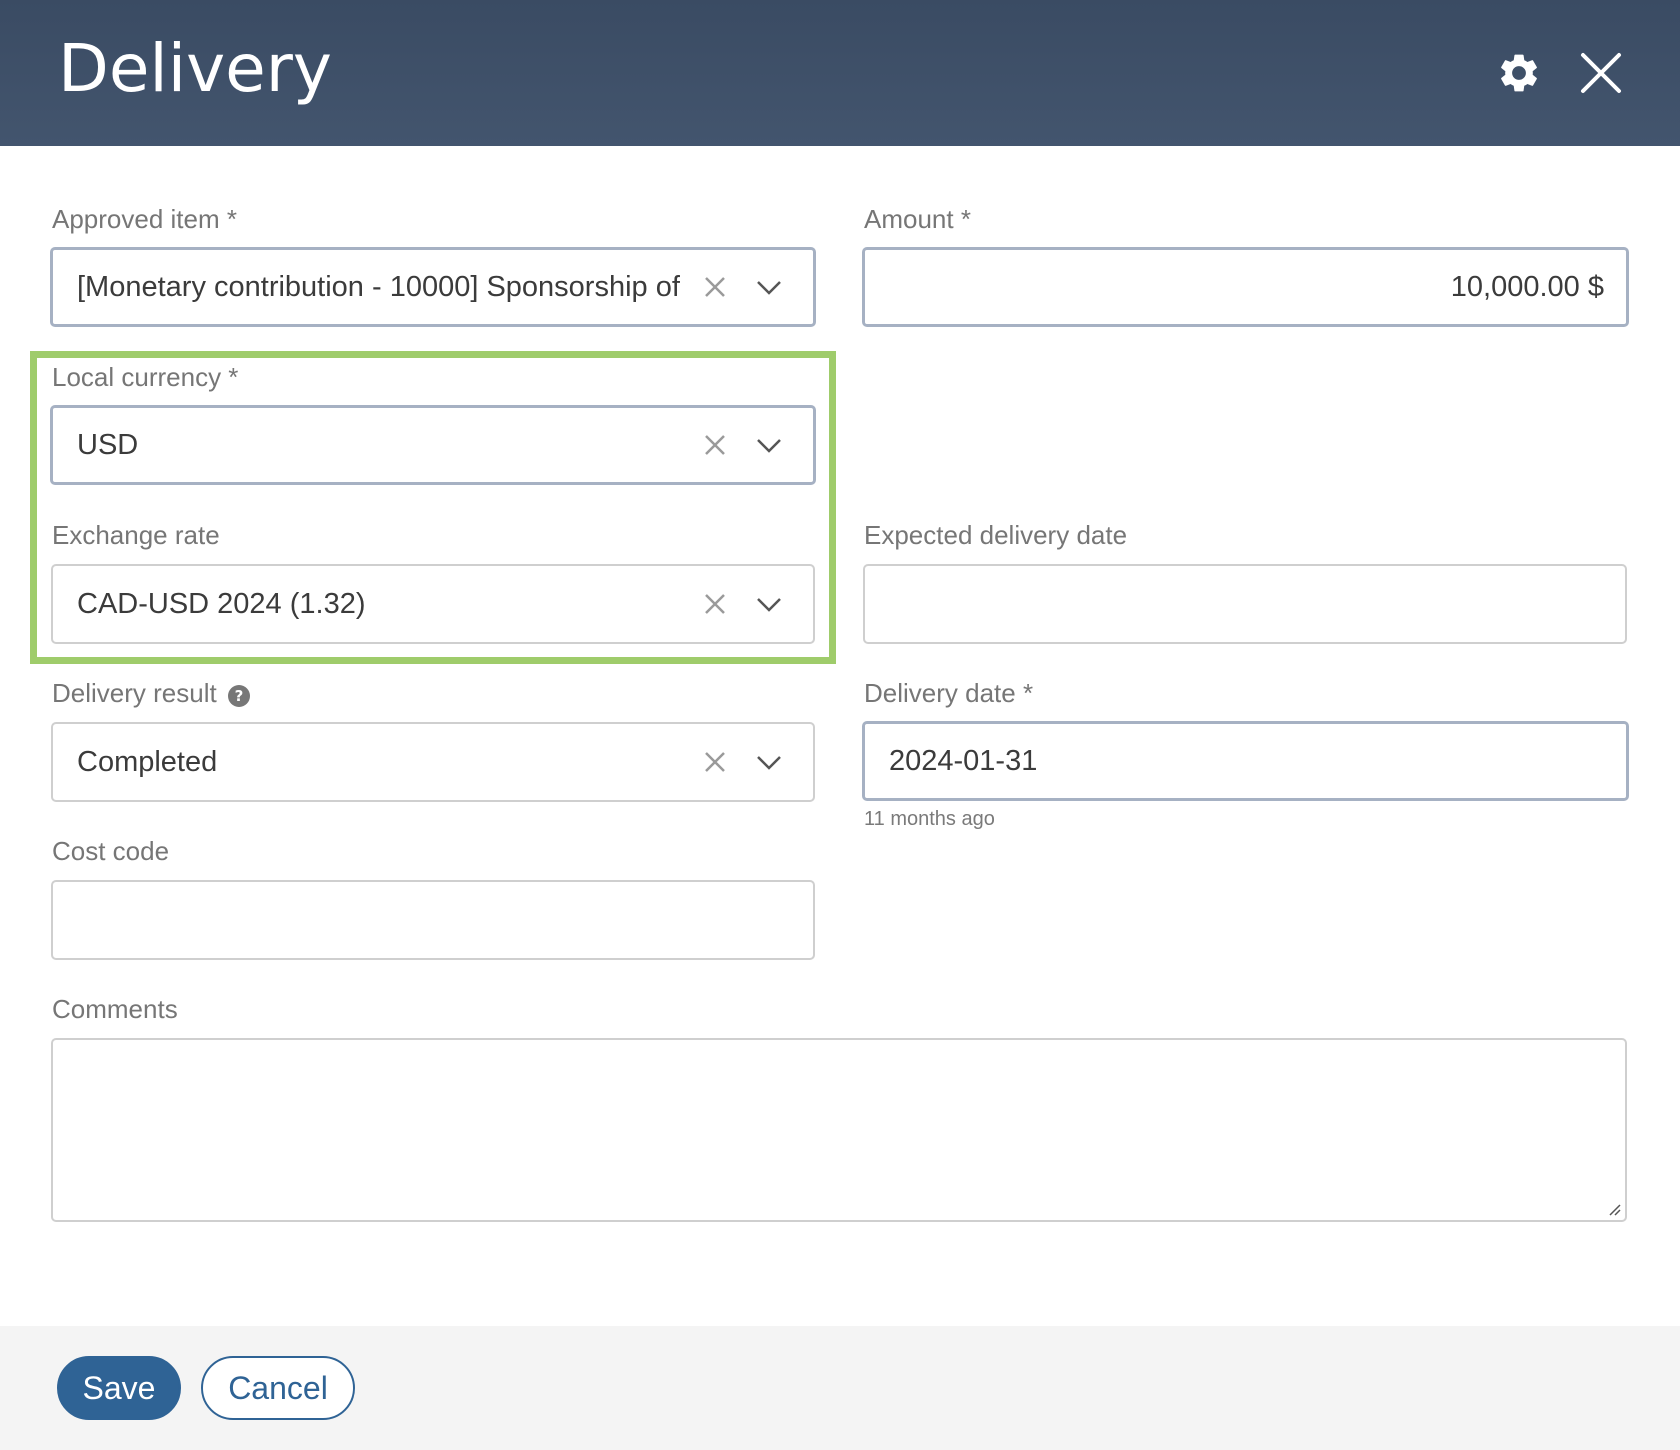  Describe the element at coordinates (108, 444) in the screenshot. I see `local-currency-value: USD` at that location.